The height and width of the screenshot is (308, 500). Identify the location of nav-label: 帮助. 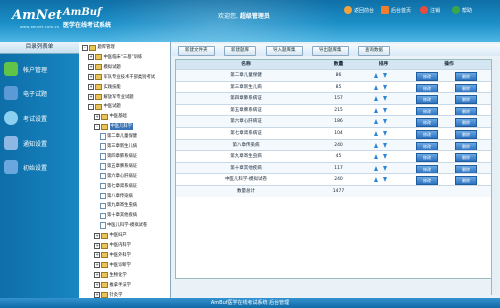
(467, 10).